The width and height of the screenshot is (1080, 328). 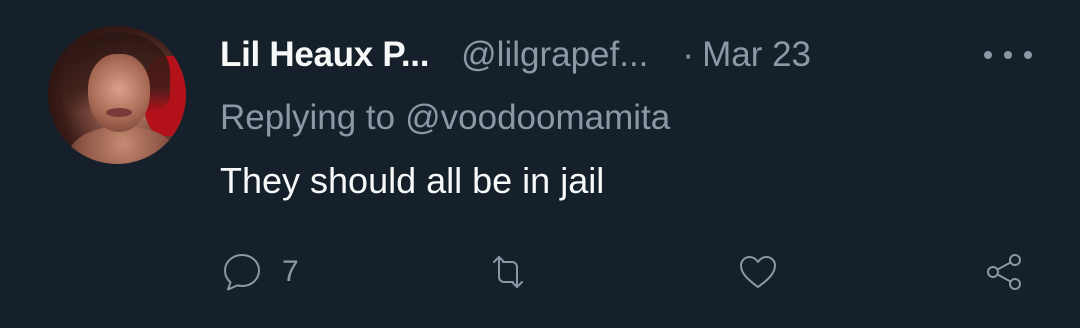 I want to click on like-button, so click(x=758, y=272).